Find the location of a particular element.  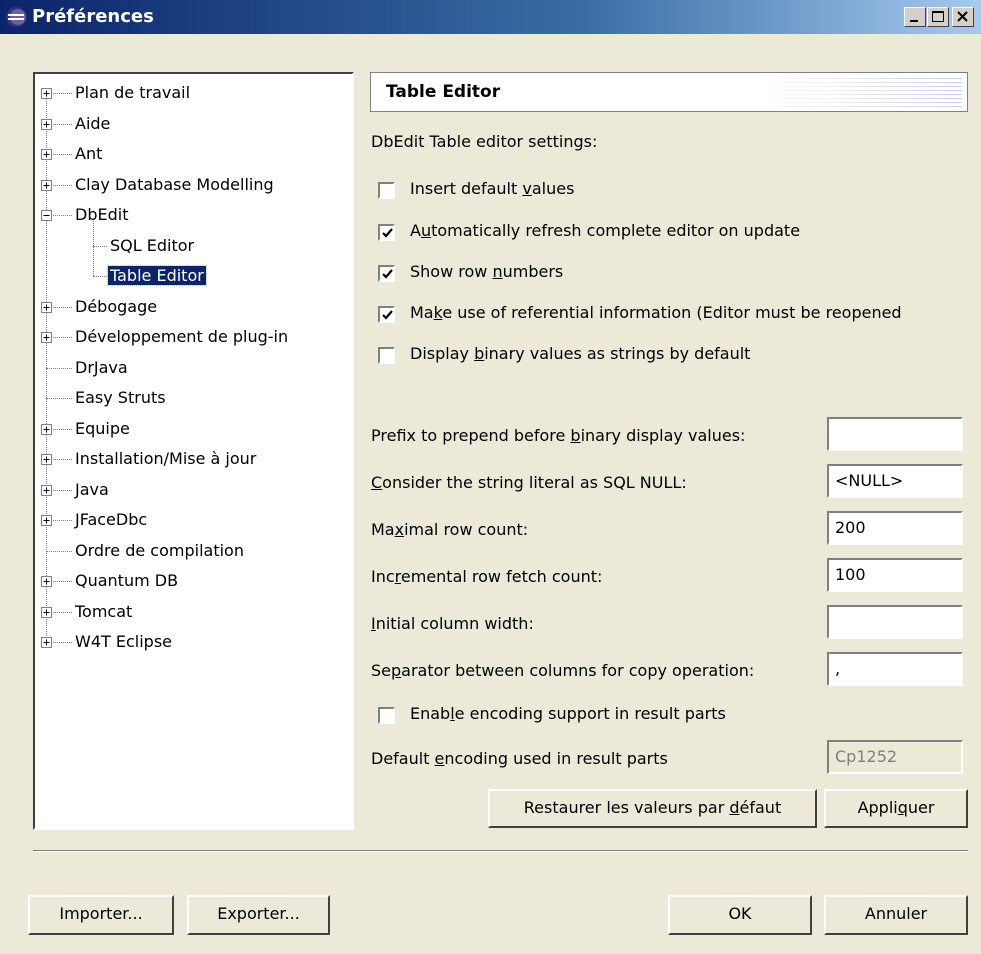

tree-item: Equipe is located at coordinates (102, 429).